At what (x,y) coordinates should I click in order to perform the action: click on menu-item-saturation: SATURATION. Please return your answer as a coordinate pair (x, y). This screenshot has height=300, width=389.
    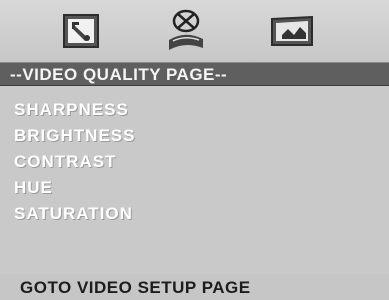
    Looking at the image, I should click on (74, 214).